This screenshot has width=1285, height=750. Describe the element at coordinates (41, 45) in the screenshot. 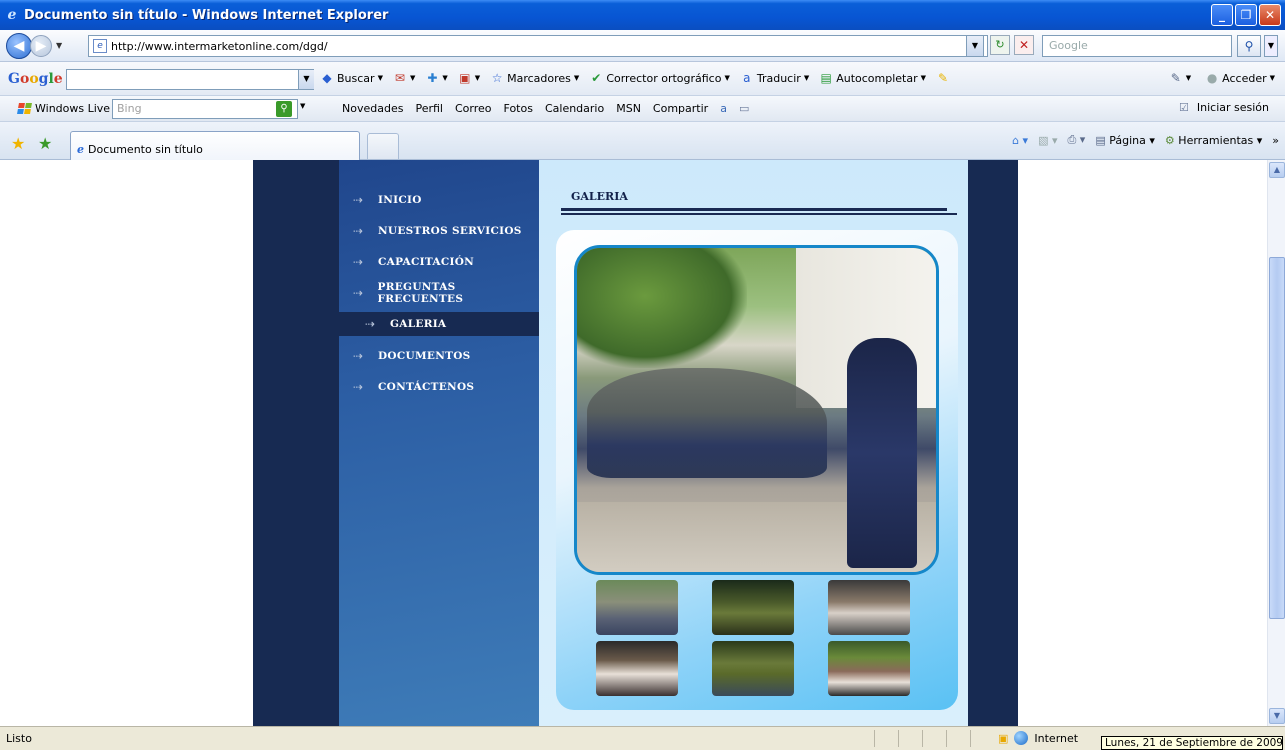

I see `forward-button: ▶` at that location.